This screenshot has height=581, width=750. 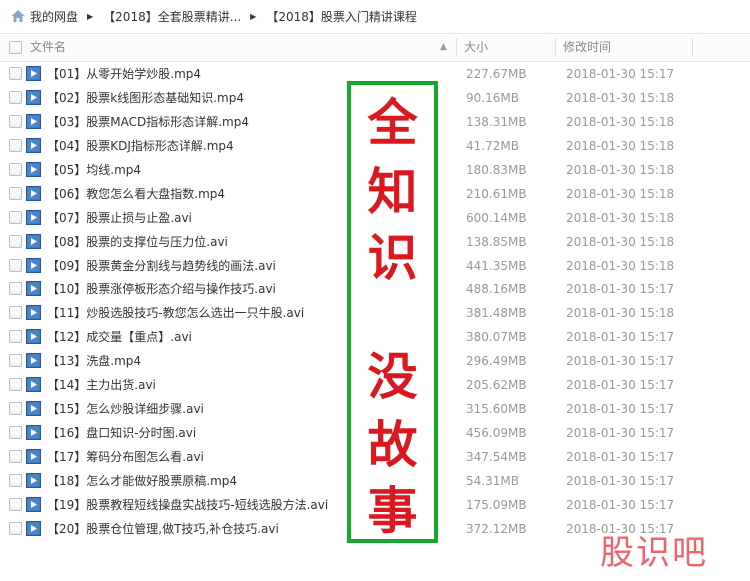 What do you see at coordinates (496, 409) in the screenshot?
I see `file-size: 315.60MB` at bounding box center [496, 409].